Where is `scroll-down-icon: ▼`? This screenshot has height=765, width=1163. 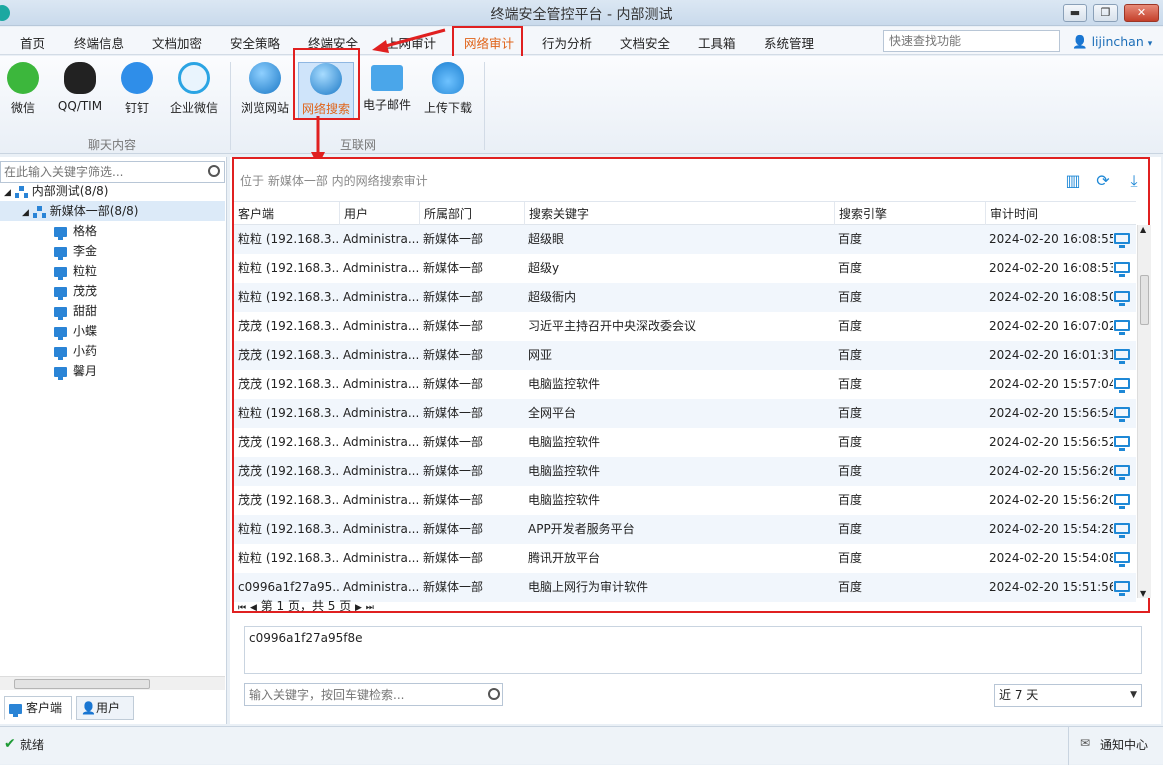
scroll-down-icon: ▼ is located at coordinates (1143, 593).